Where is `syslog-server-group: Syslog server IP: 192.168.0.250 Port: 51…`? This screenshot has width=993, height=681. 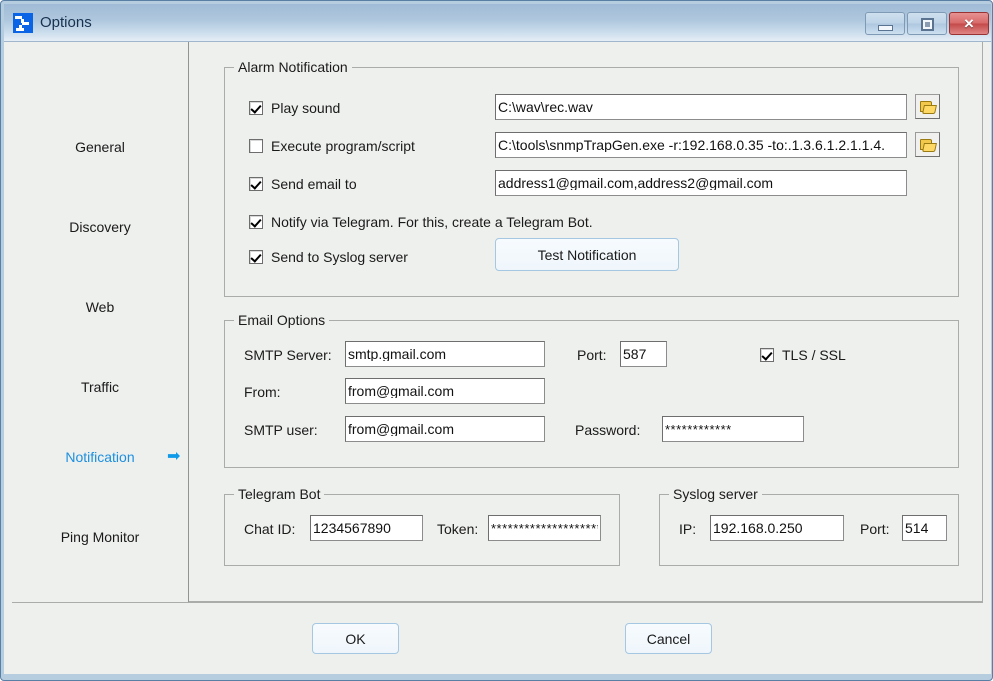
syslog-server-group: Syslog server IP: 192.168.0.250 Port: 51… is located at coordinates (809, 526).